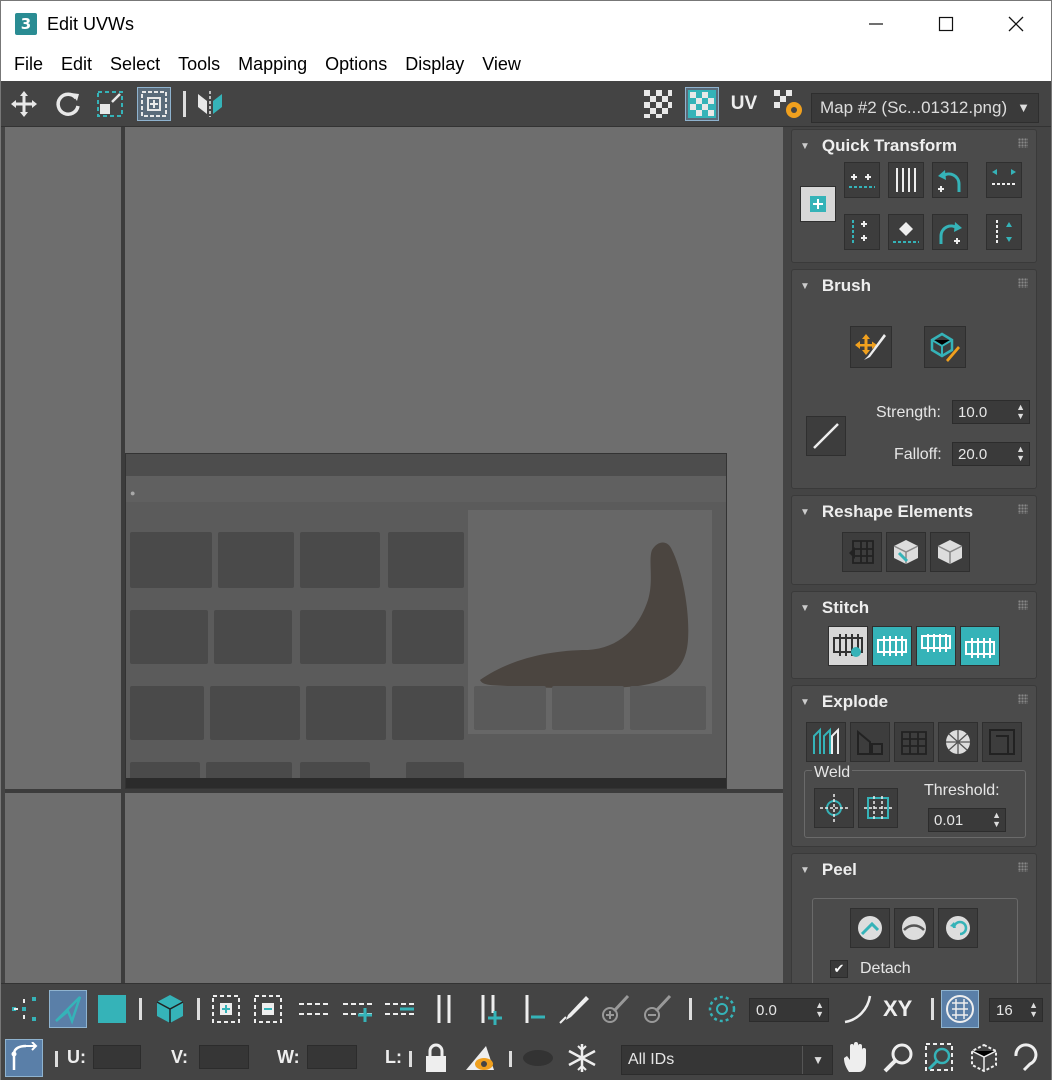  Describe the element at coordinates (1016, 24) in the screenshot. I see `close-button` at that location.